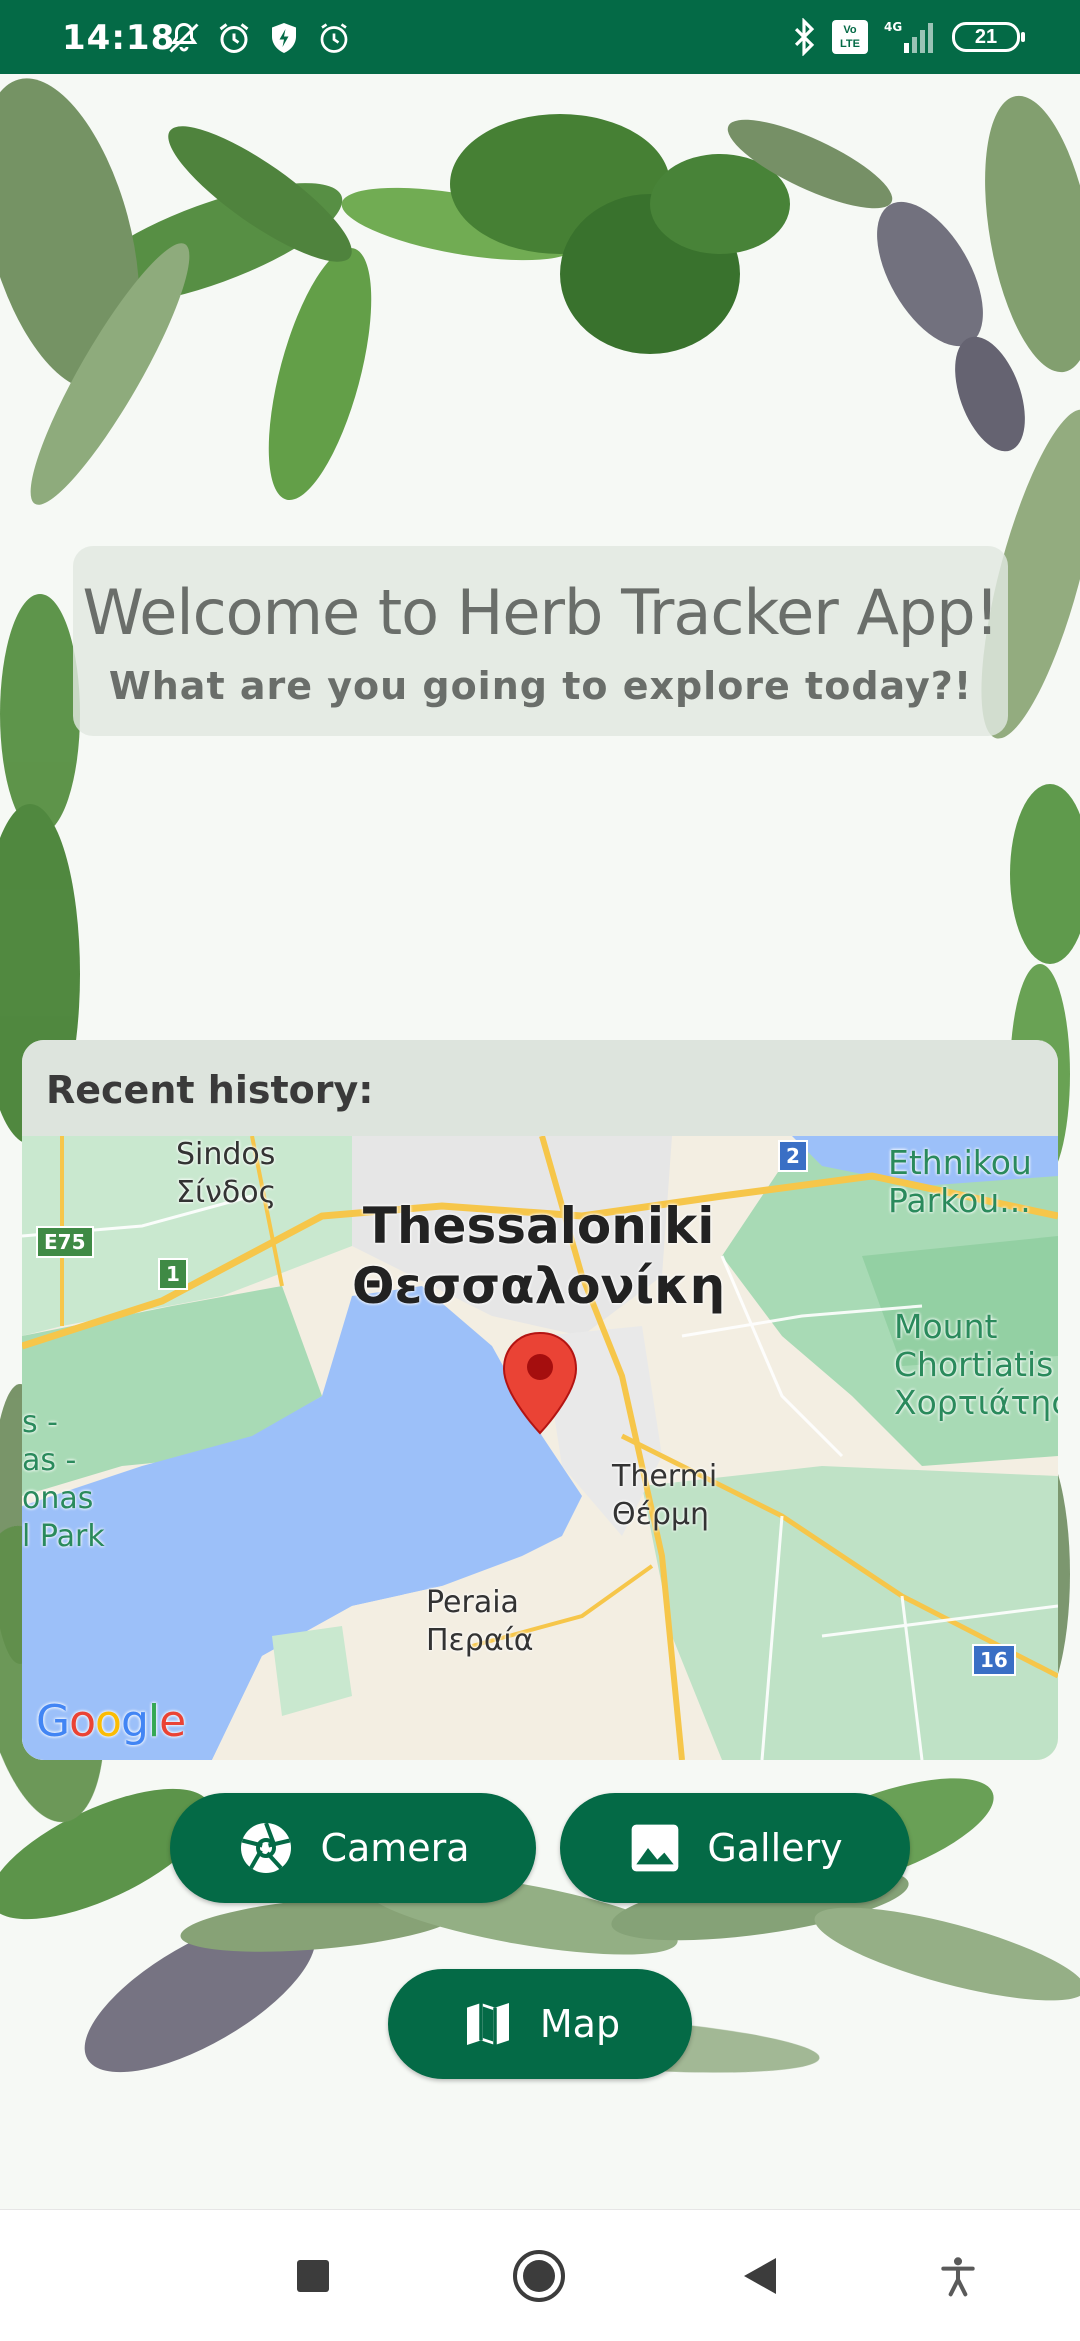 This screenshot has height=2341, width=1080. I want to click on map-label-peraia: Peraia Περαία, so click(480, 1621).